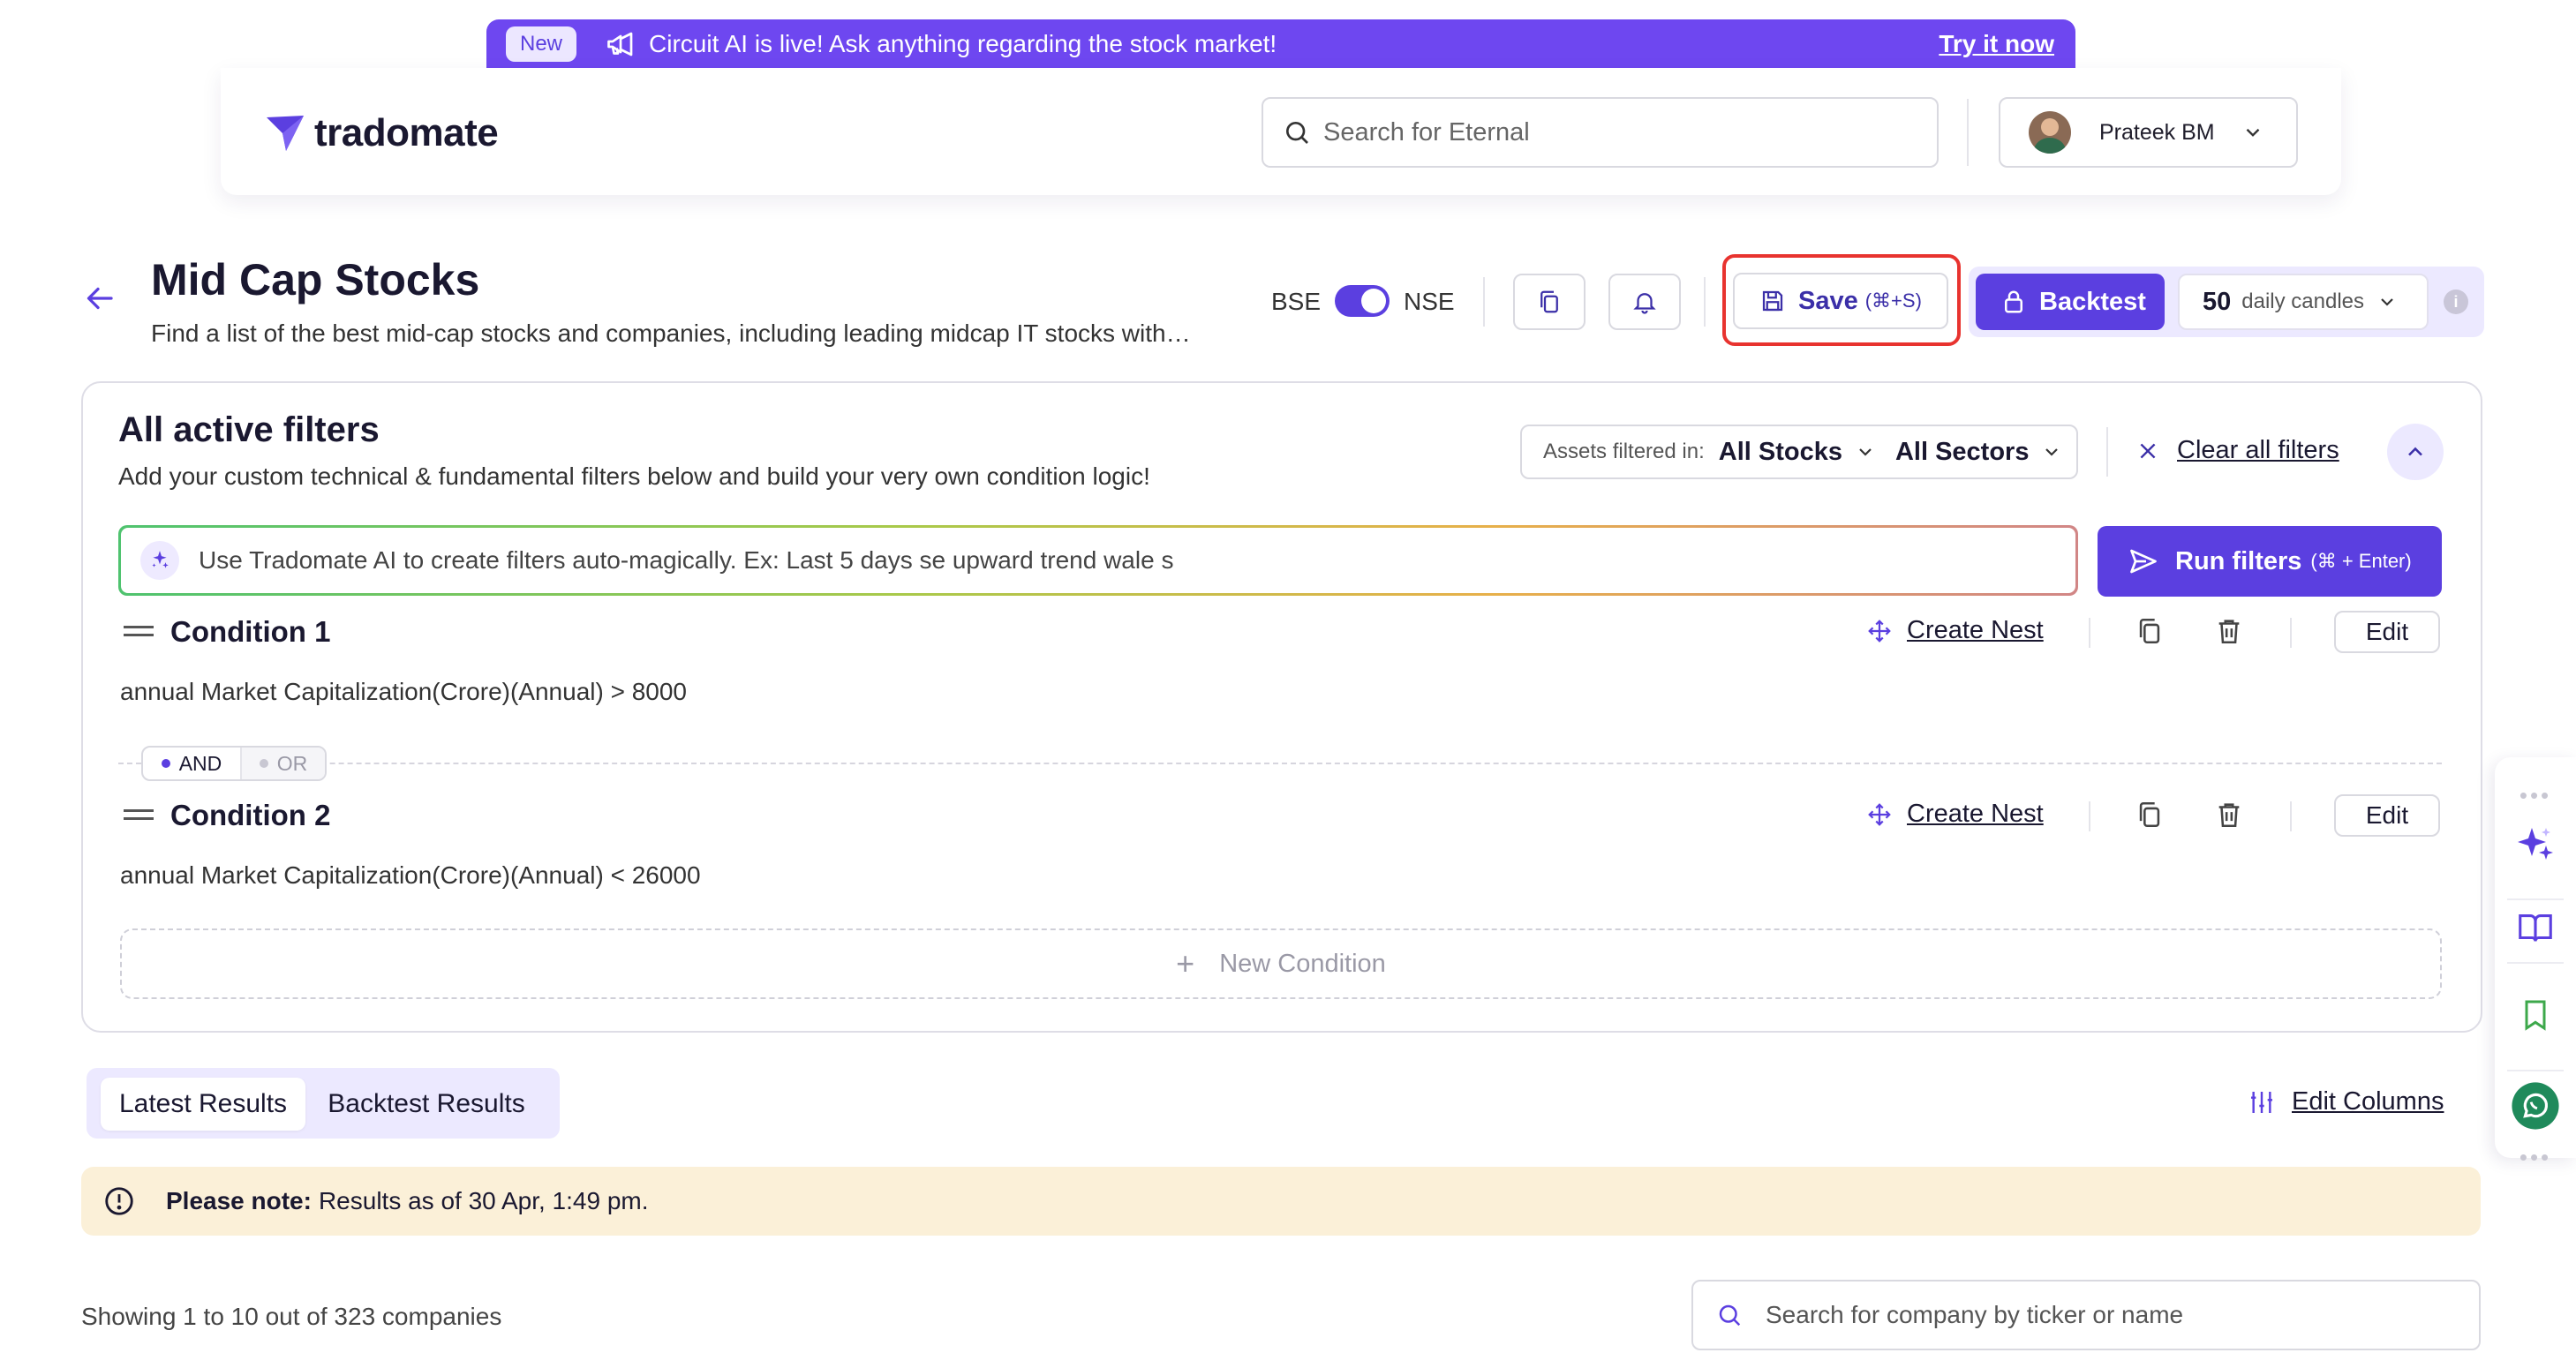 The width and height of the screenshot is (2576, 1368). What do you see at coordinates (2368, 1101) in the screenshot?
I see `edit-columns-label: Edit Columns` at bounding box center [2368, 1101].